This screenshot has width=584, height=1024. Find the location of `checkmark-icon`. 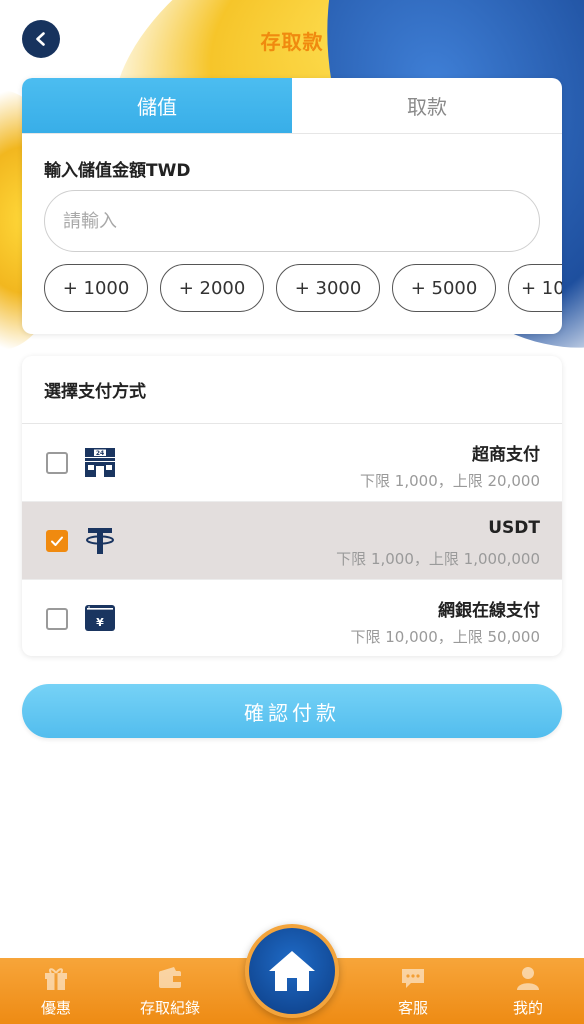

checkmark-icon is located at coordinates (57, 541).